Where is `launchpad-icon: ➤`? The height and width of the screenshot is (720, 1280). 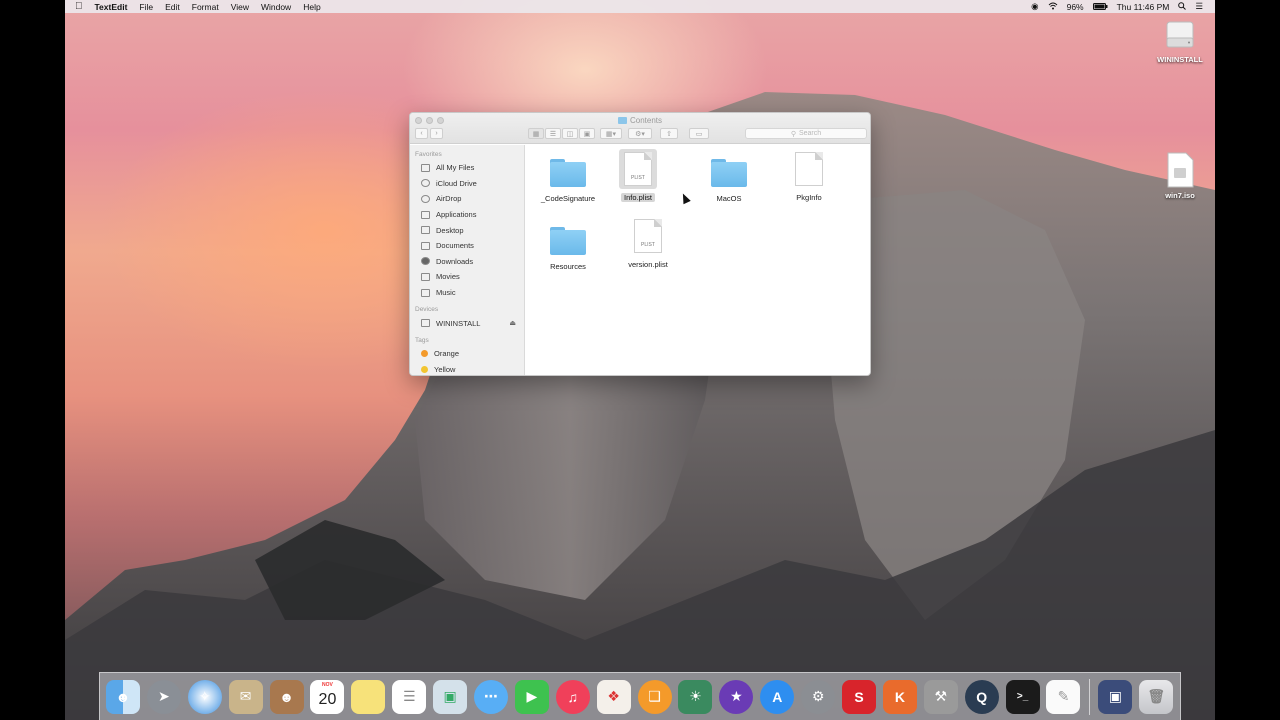
launchpad-icon: ➤ is located at coordinates (163, 696).